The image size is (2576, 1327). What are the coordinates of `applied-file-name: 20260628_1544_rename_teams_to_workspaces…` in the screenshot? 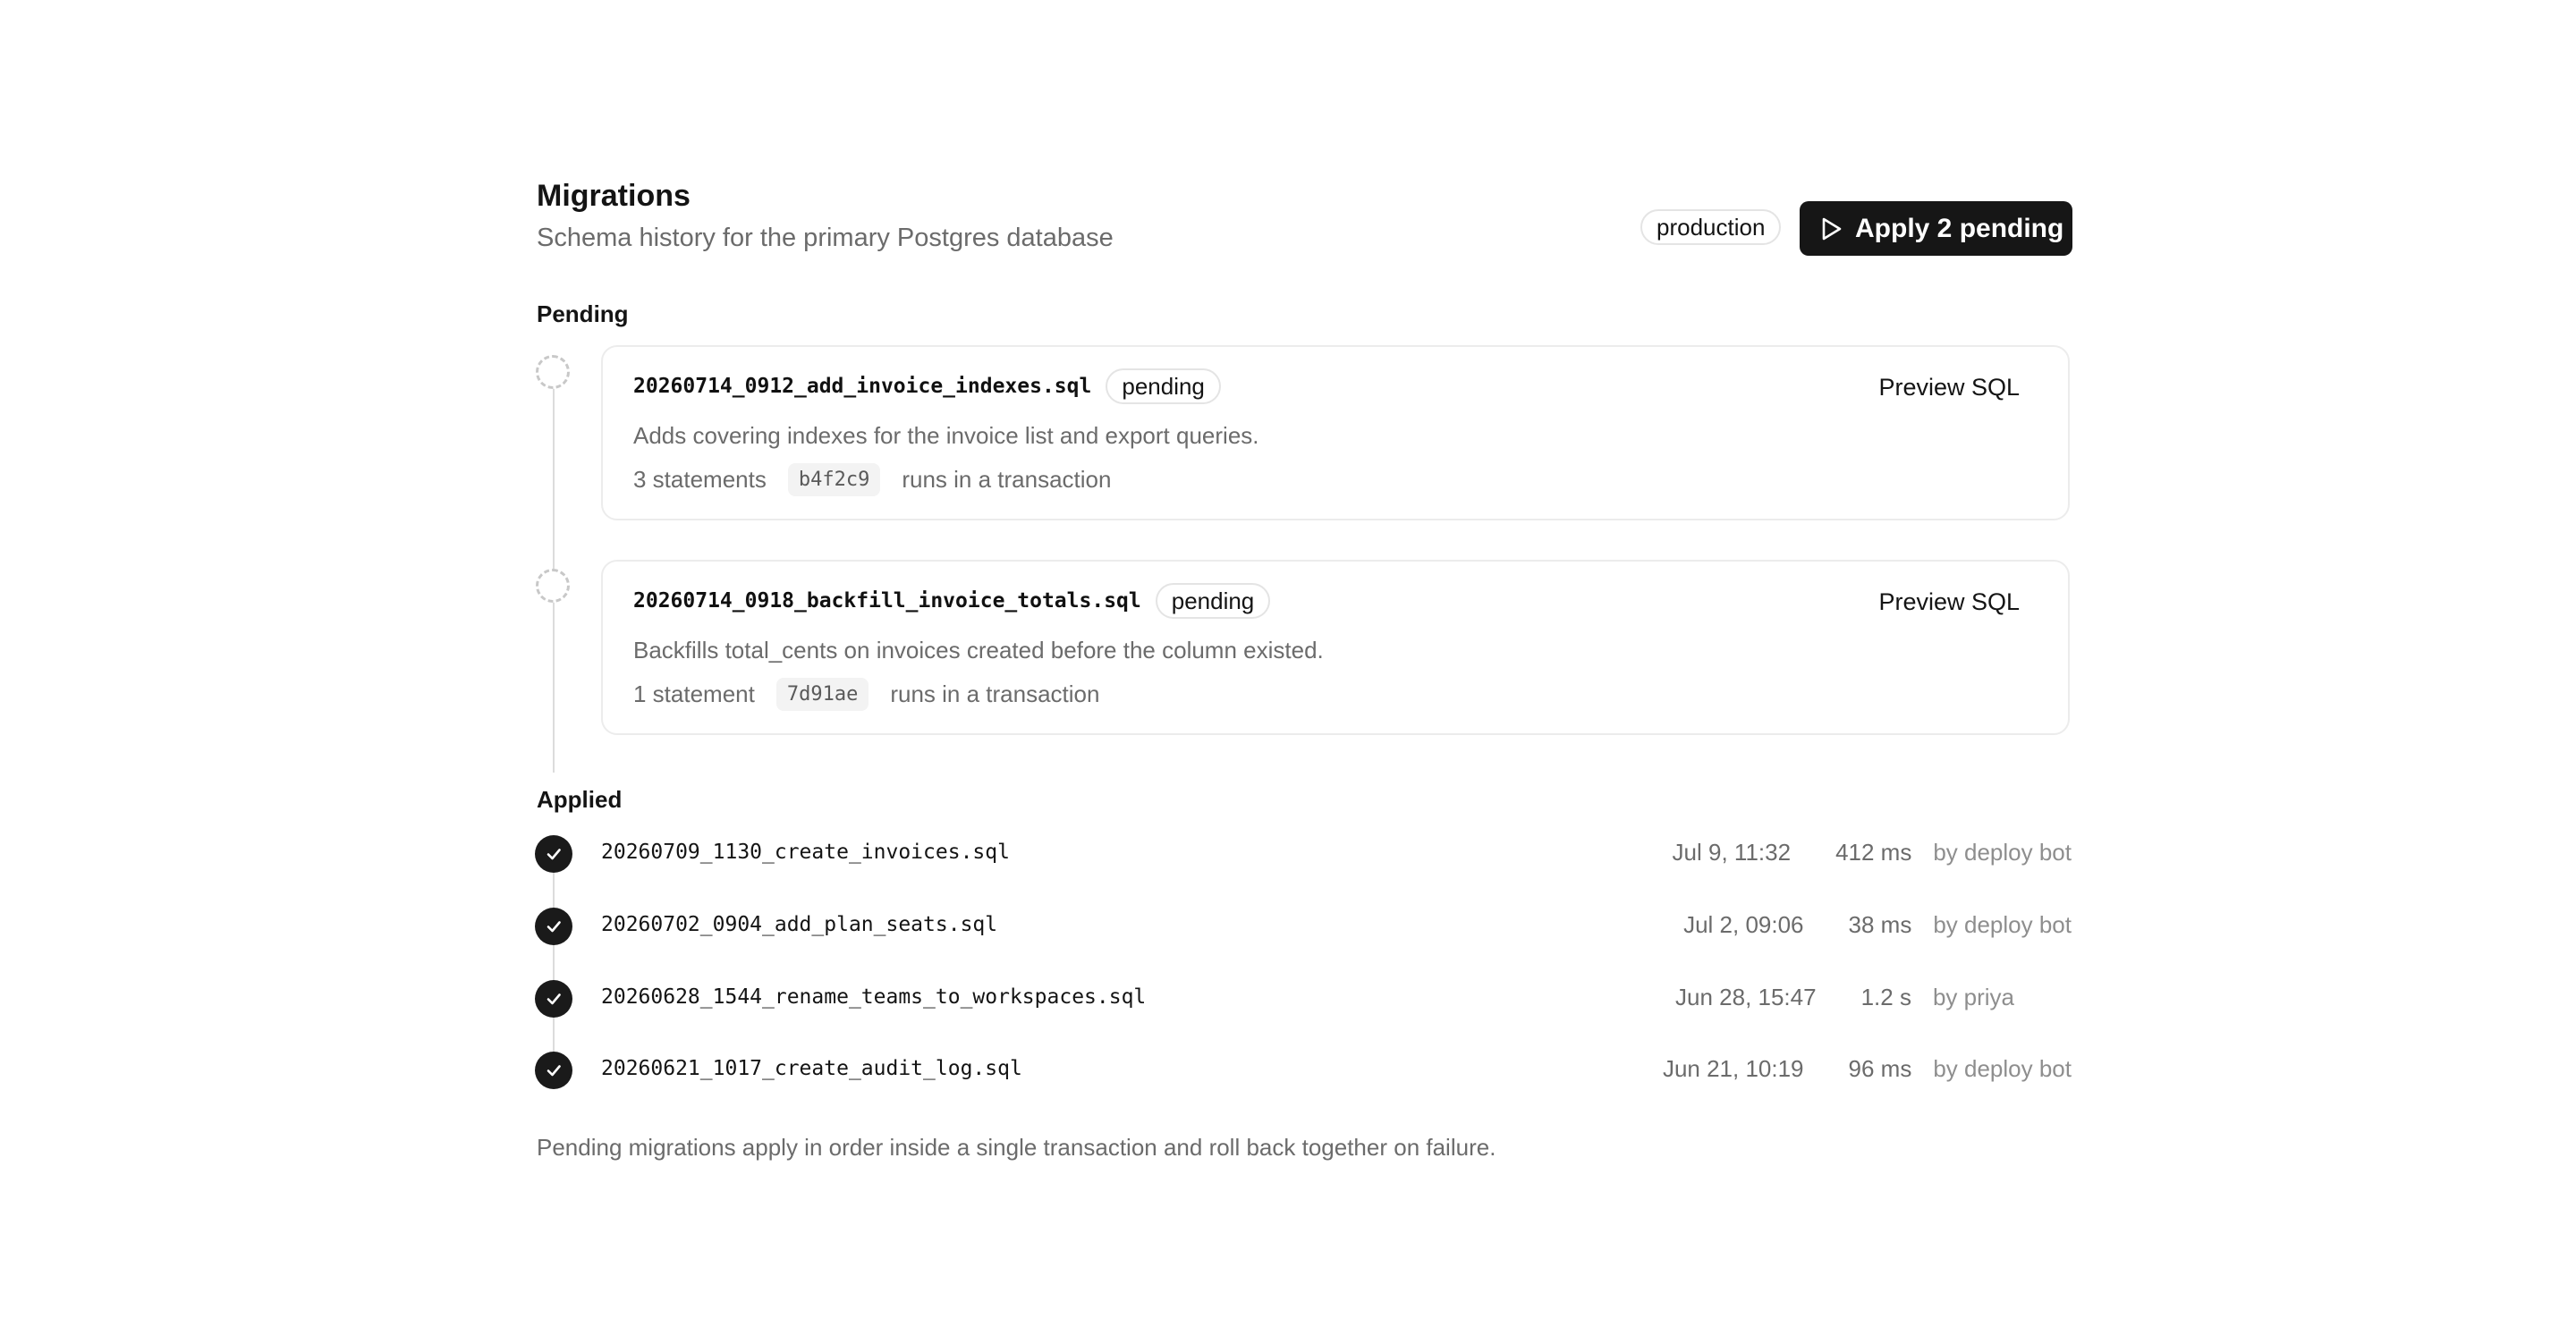 It's located at (874, 997).